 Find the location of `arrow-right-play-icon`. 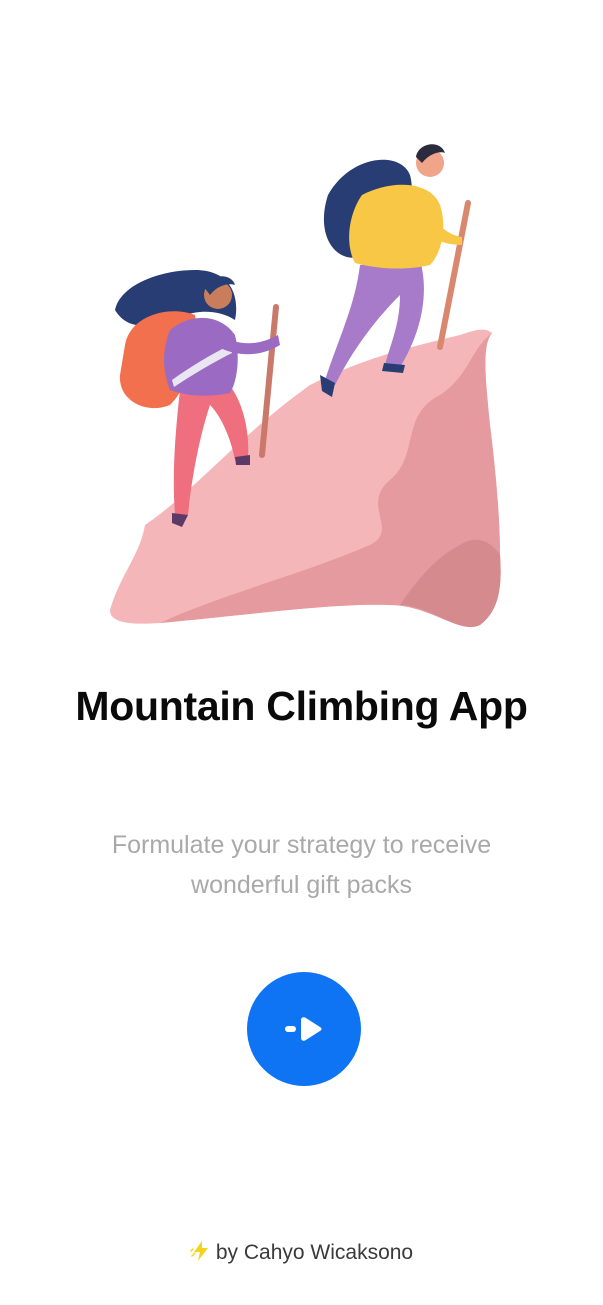

arrow-right-play-icon is located at coordinates (303, 1029).